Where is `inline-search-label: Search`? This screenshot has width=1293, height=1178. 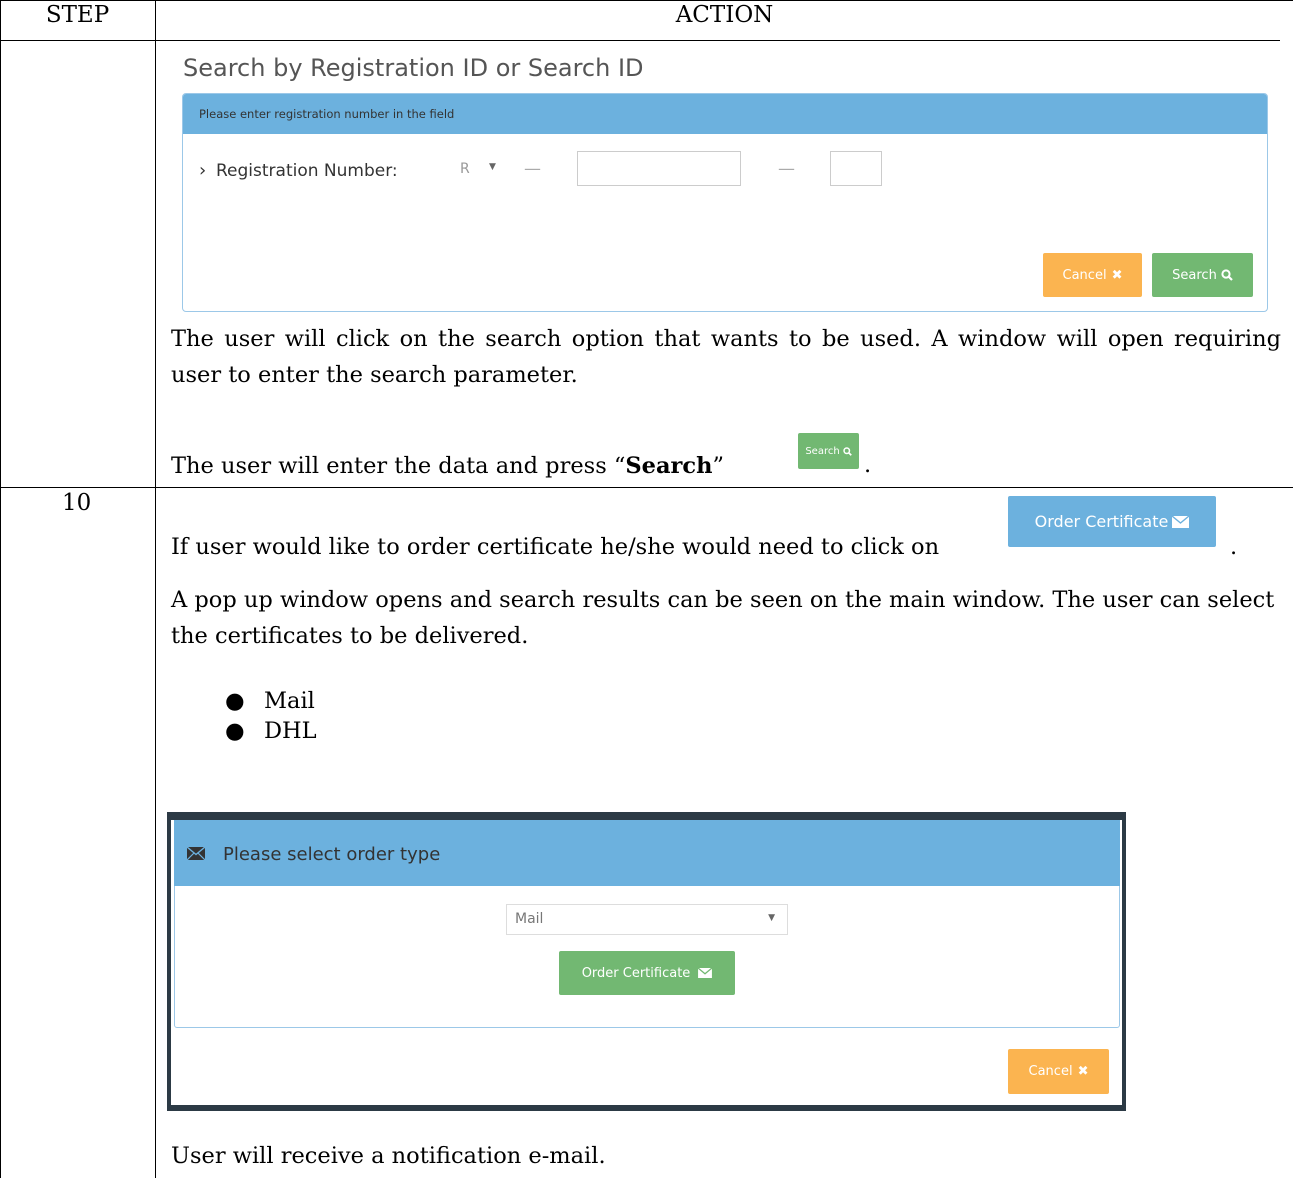
inline-search-label: Search is located at coordinates (822, 451).